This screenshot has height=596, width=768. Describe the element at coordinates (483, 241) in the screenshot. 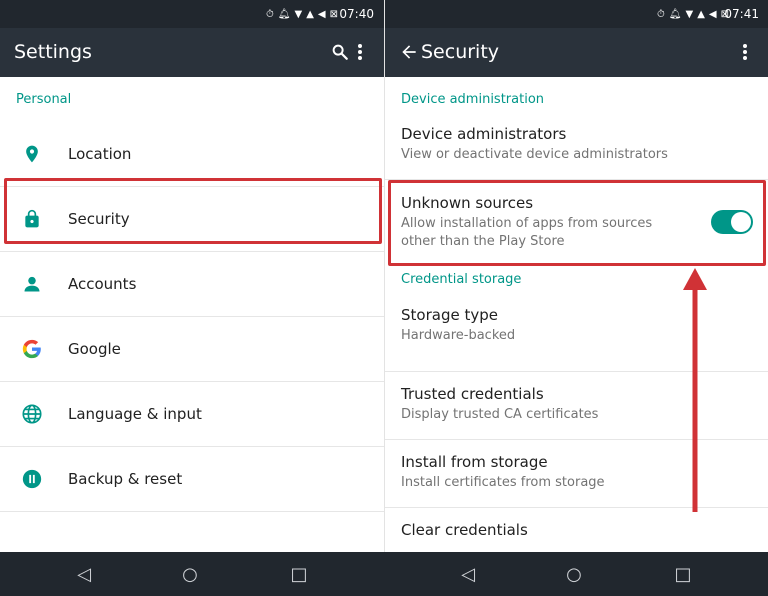

I see `item-subtitle-line2: other than the Play Store` at that location.